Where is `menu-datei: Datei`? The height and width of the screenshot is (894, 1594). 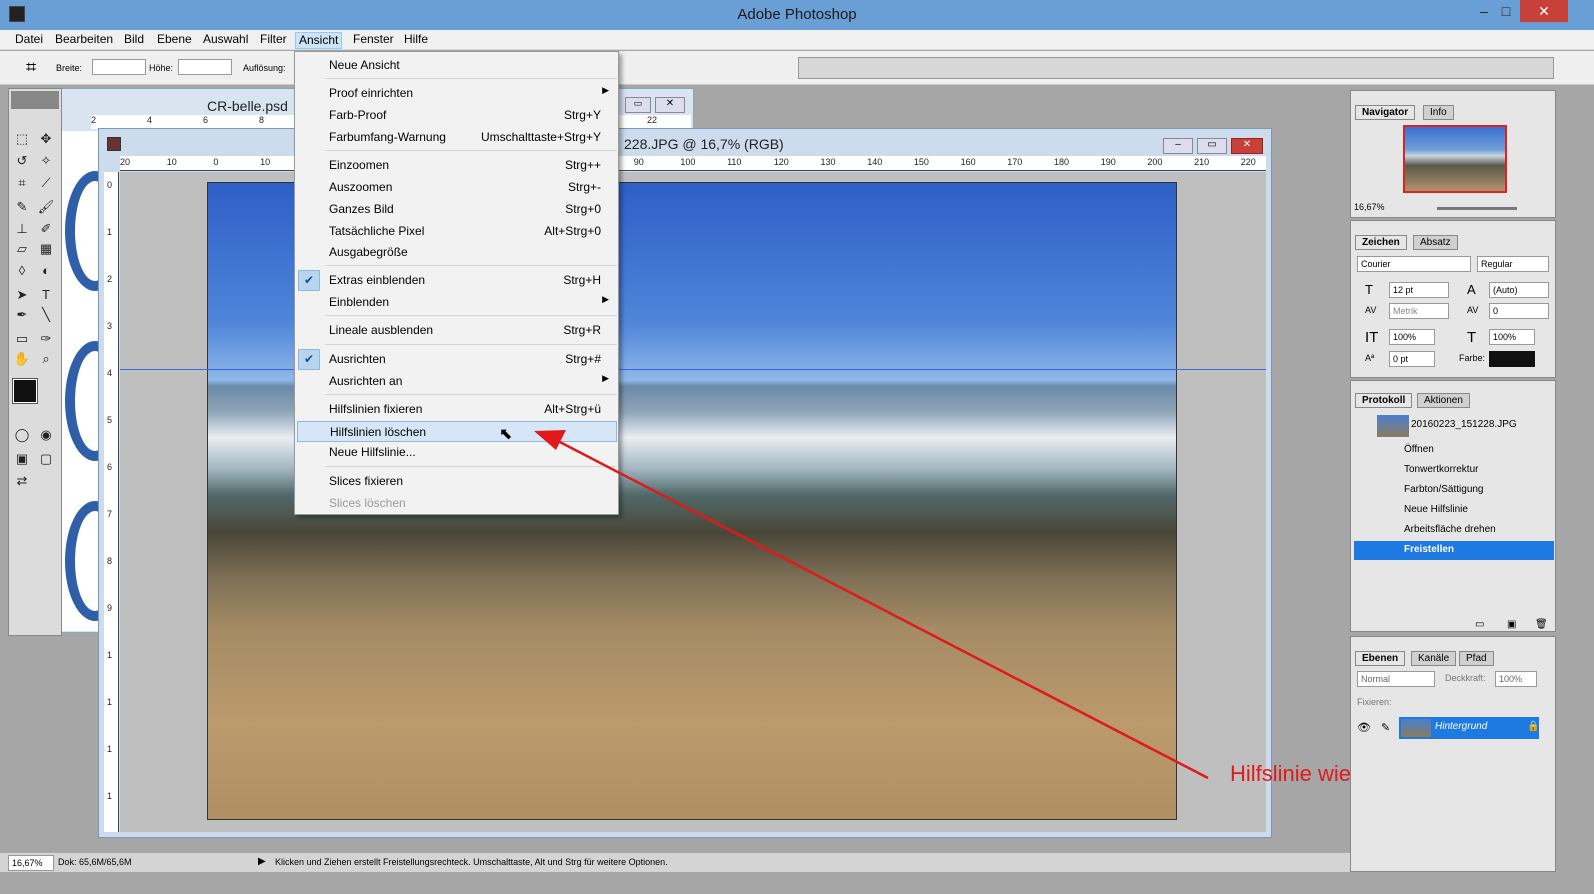
menu-datei: Datei is located at coordinates (29, 40).